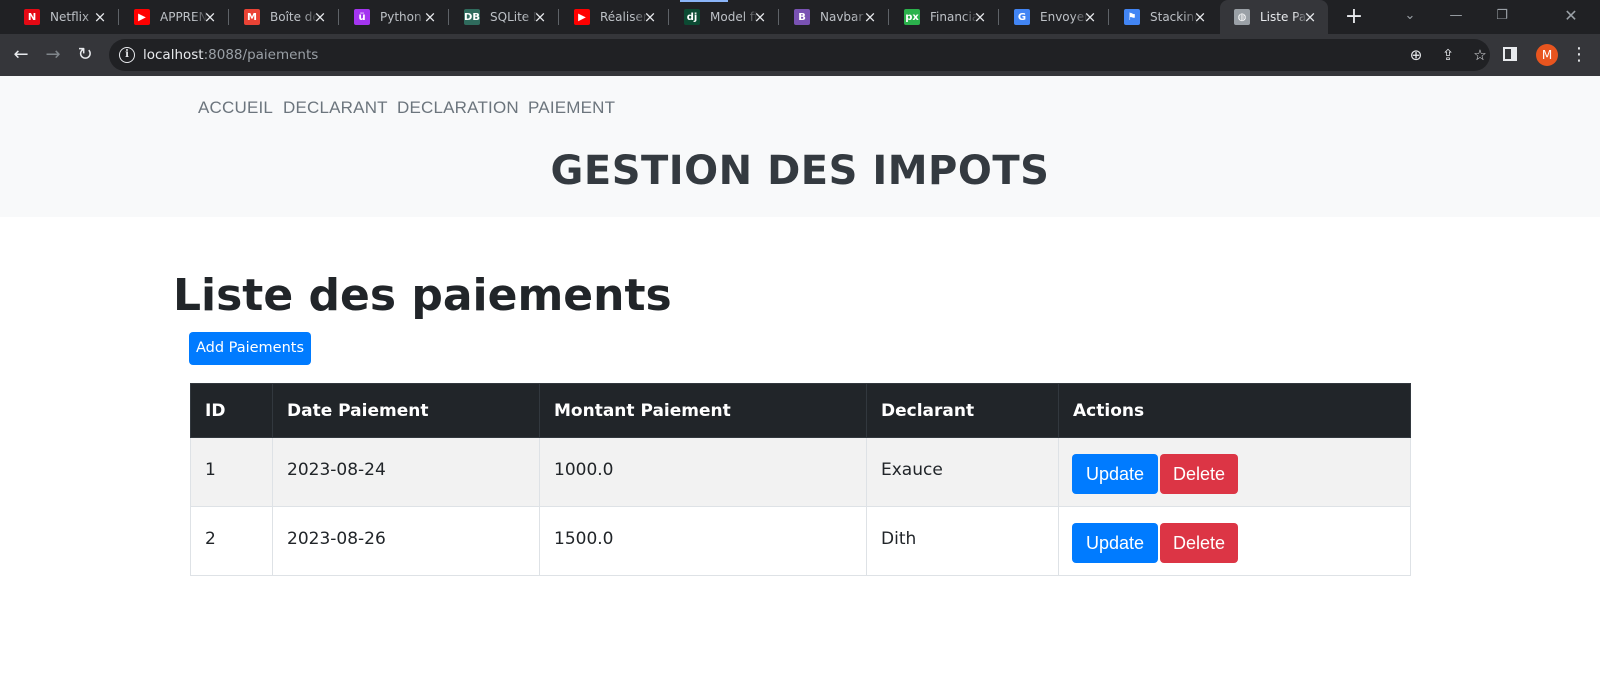  I want to click on browser-tab: DB SQLite DB×, so click(504, 17).